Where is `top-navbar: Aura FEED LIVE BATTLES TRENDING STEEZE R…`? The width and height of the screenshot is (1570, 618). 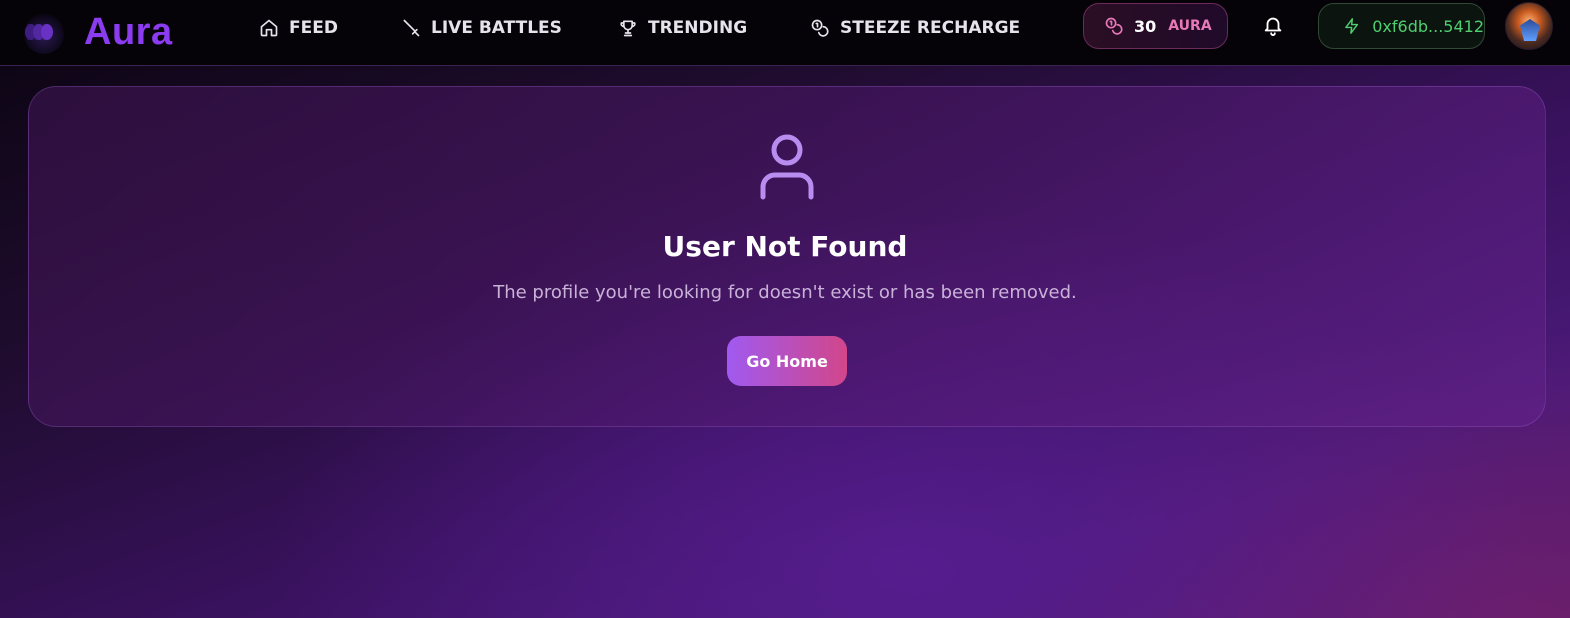
top-navbar: Aura FEED LIVE BATTLES TRENDING STEEZE R… is located at coordinates (785, 33).